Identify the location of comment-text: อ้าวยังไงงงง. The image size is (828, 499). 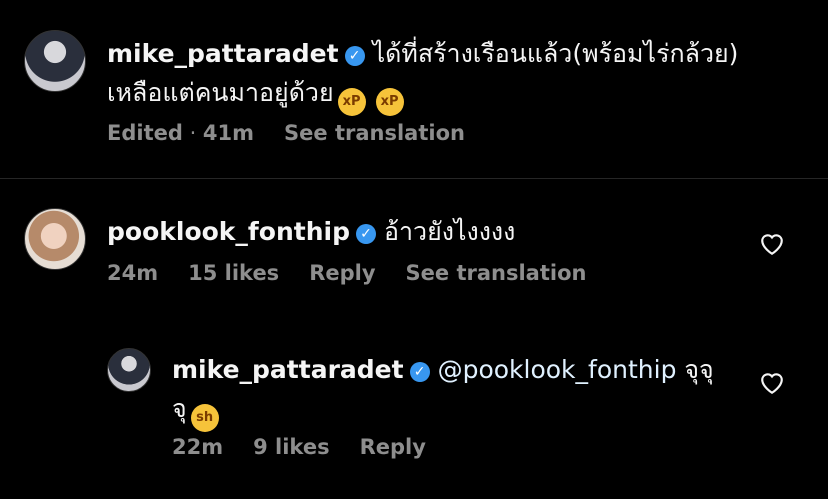
(449, 231).